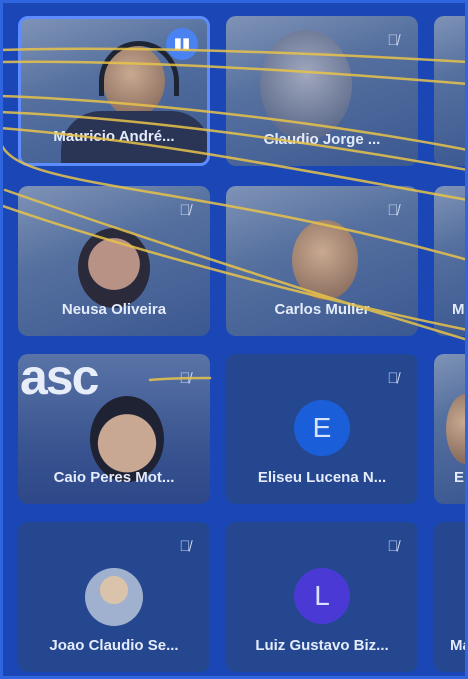 This screenshot has width=468, height=679. I want to click on avatar, so click(114, 597).